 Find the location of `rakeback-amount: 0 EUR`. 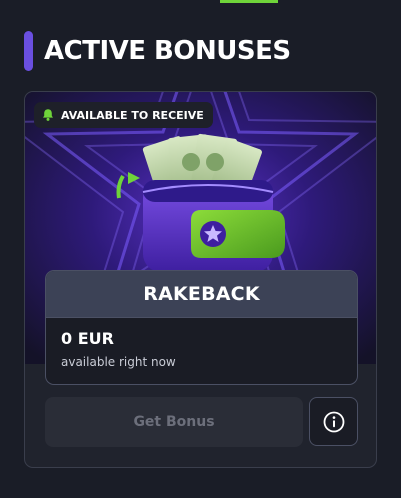

rakeback-amount: 0 EUR is located at coordinates (87, 338).